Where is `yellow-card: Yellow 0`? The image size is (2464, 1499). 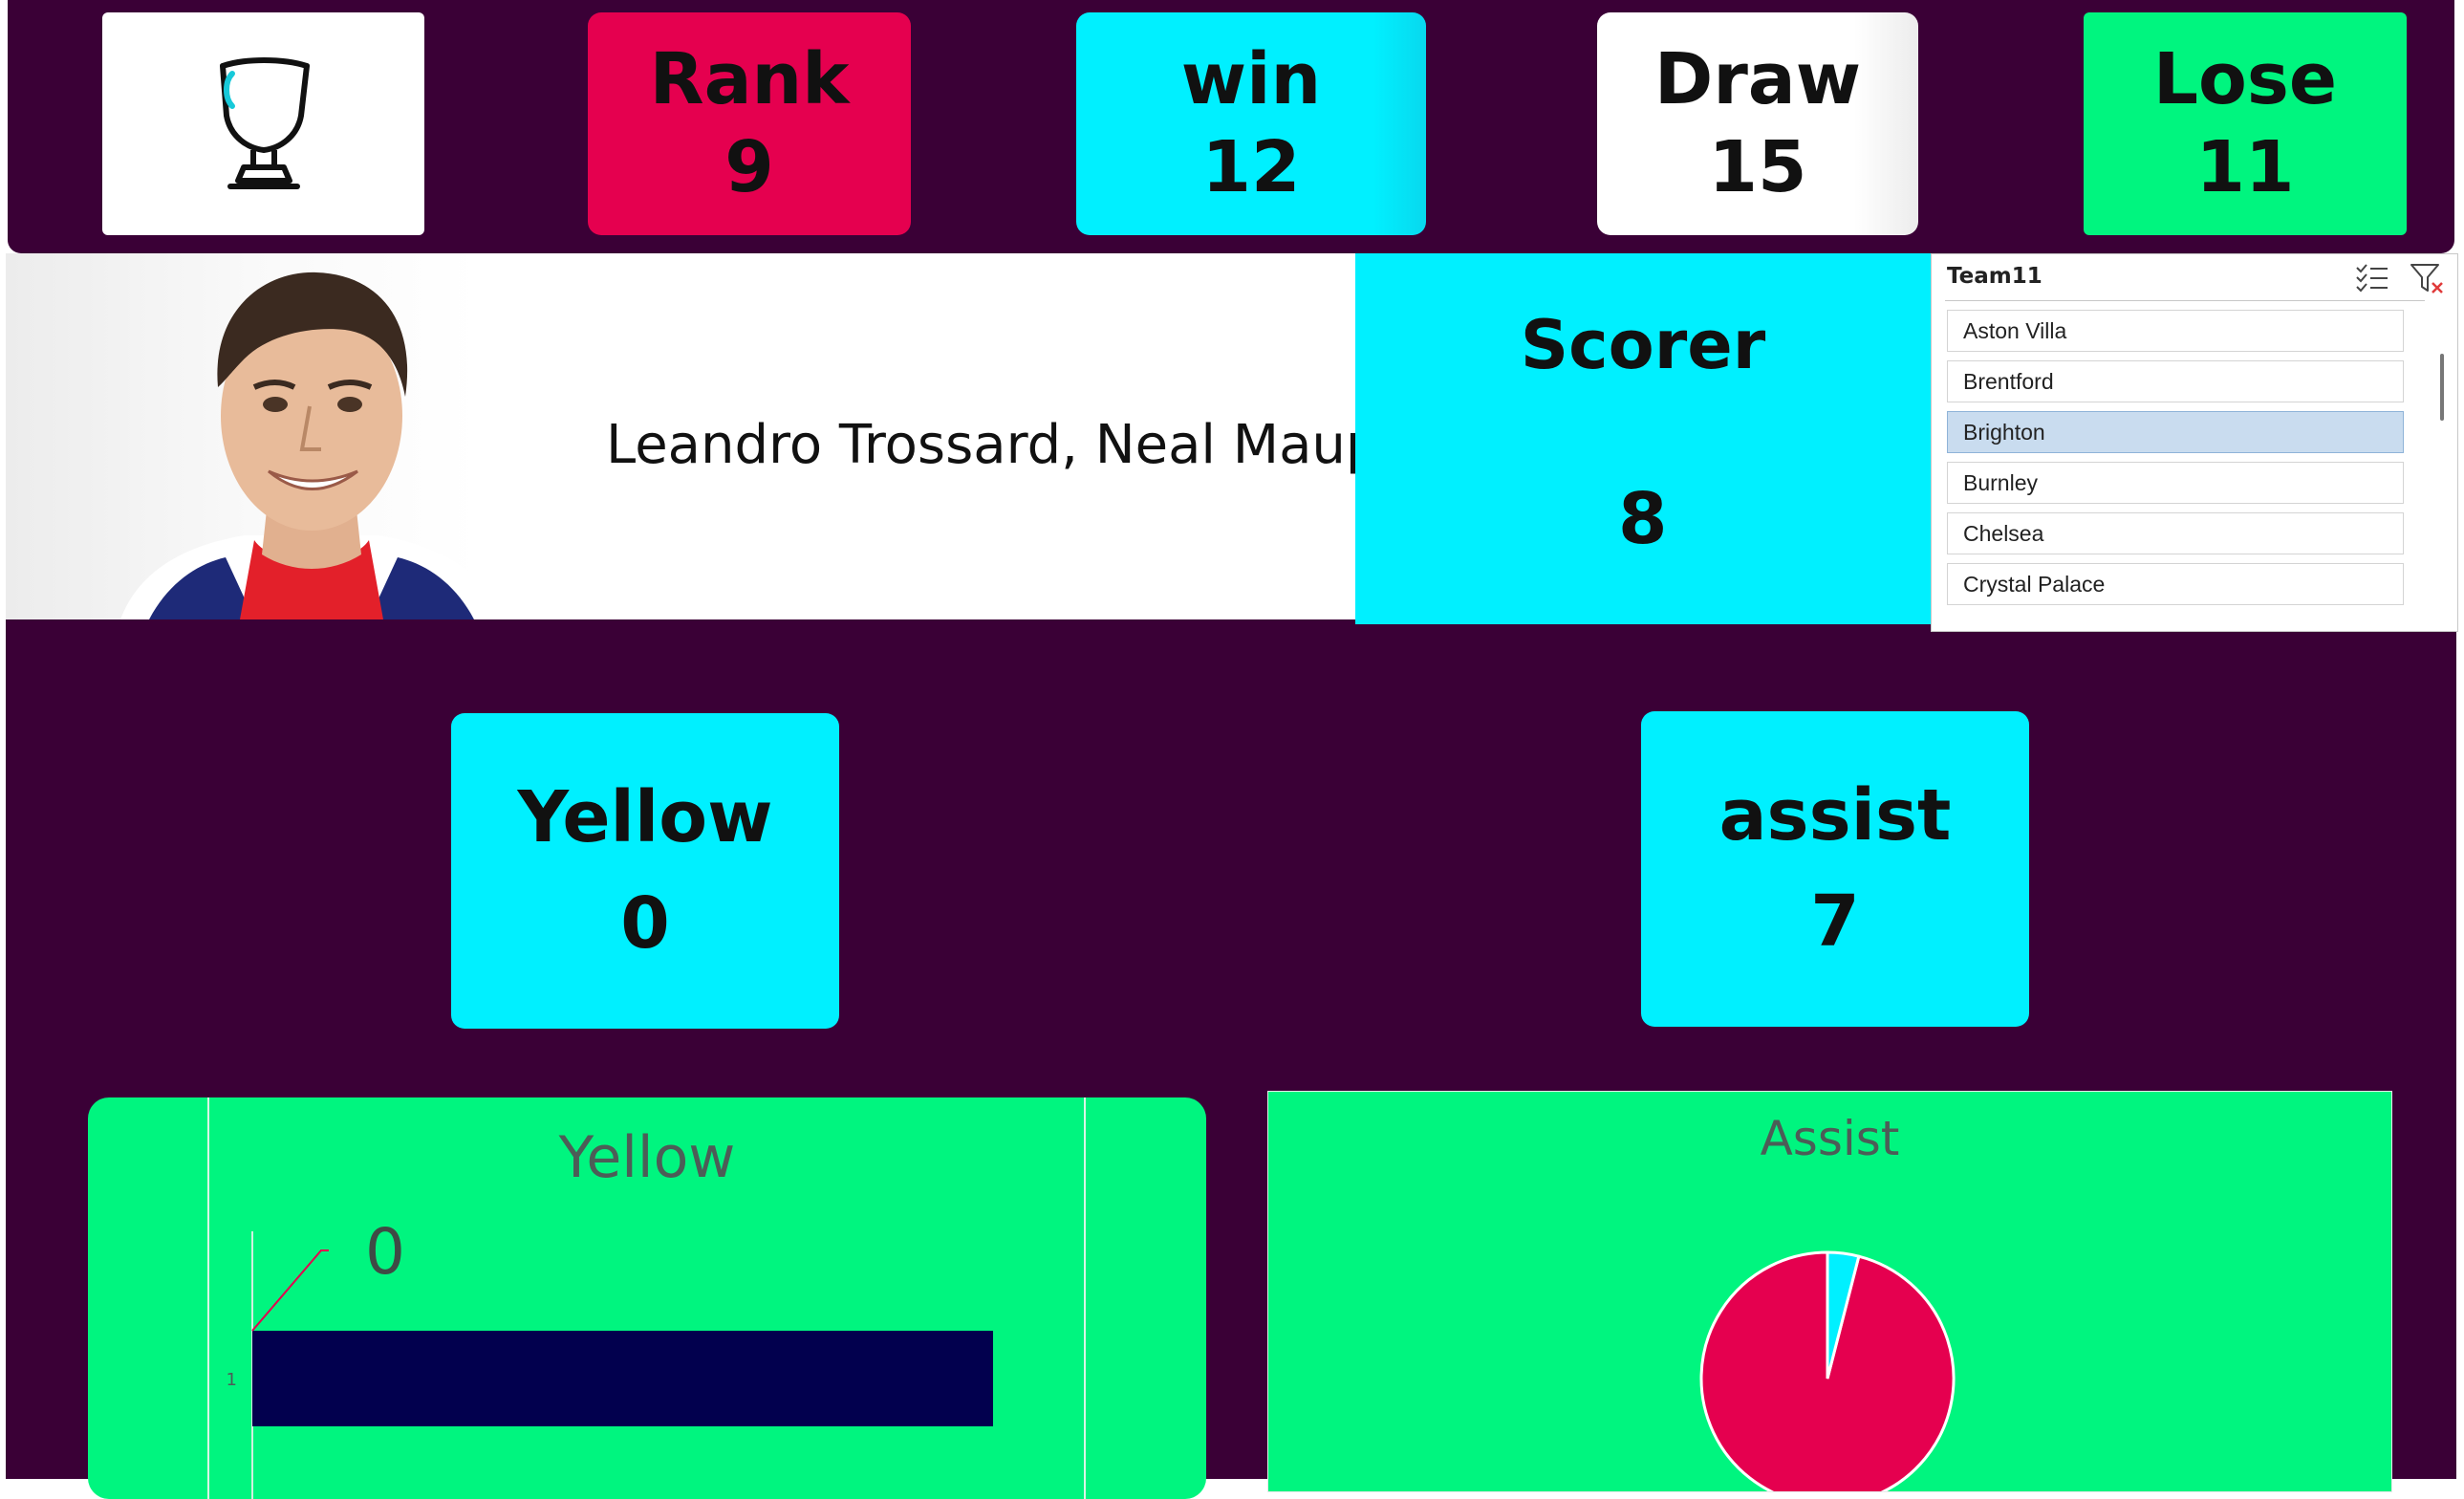
yellow-card: Yellow 0 is located at coordinates (645, 871).